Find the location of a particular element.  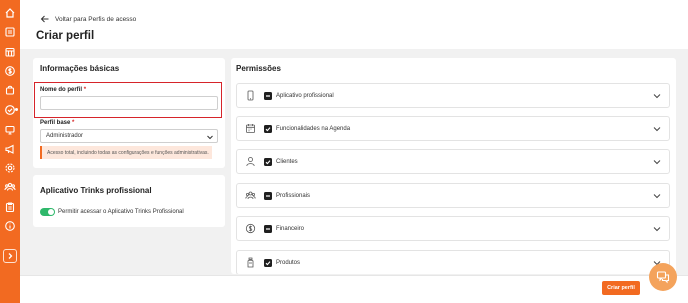

permission-row-clients: Clientes is located at coordinates (453, 161).